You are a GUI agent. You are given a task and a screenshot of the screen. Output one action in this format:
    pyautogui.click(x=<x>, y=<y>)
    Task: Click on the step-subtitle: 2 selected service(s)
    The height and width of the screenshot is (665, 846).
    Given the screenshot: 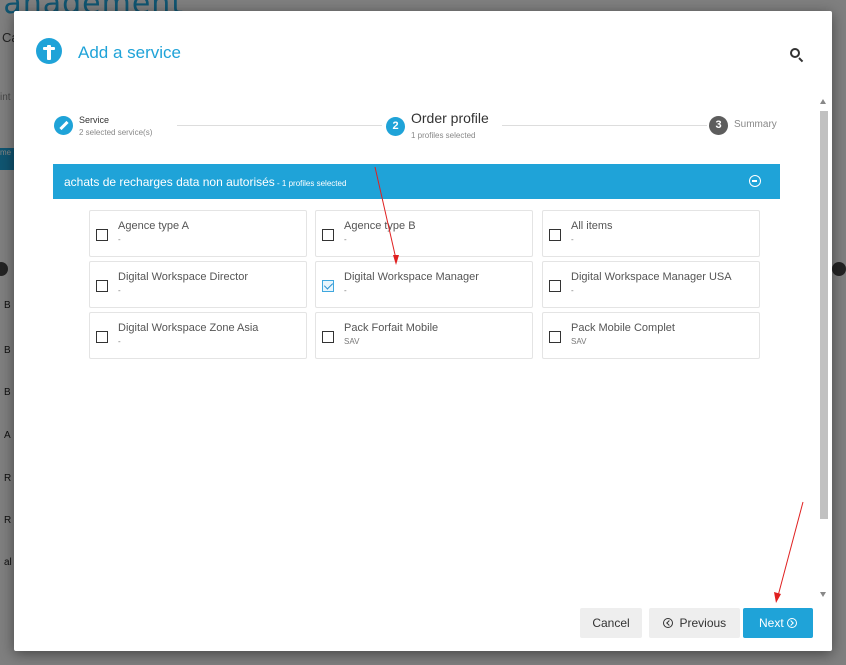 What is the action you would take?
    pyautogui.click(x=116, y=132)
    